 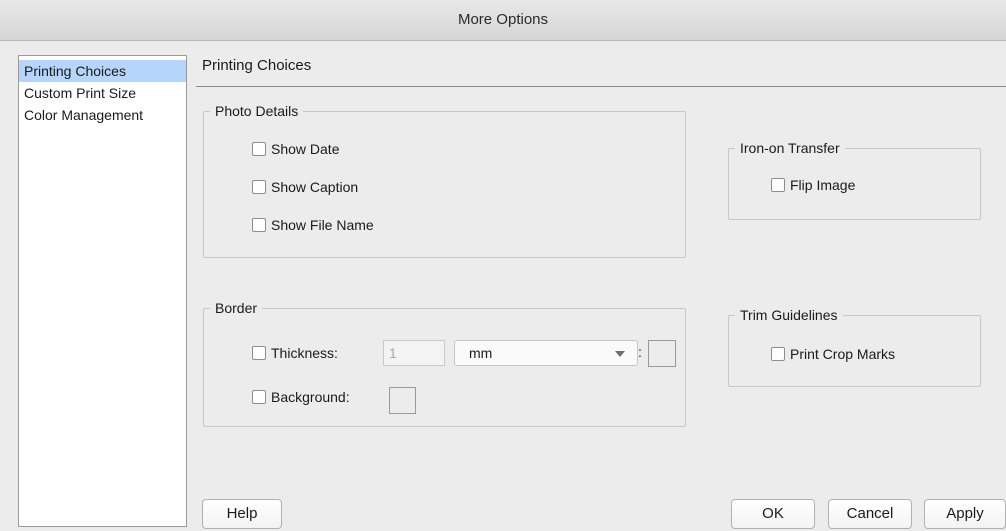 What do you see at coordinates (789, 315) in the screenshot?
I see `trim-guidelines-title: Trim Guidelines` at bounding box center [789, 315].